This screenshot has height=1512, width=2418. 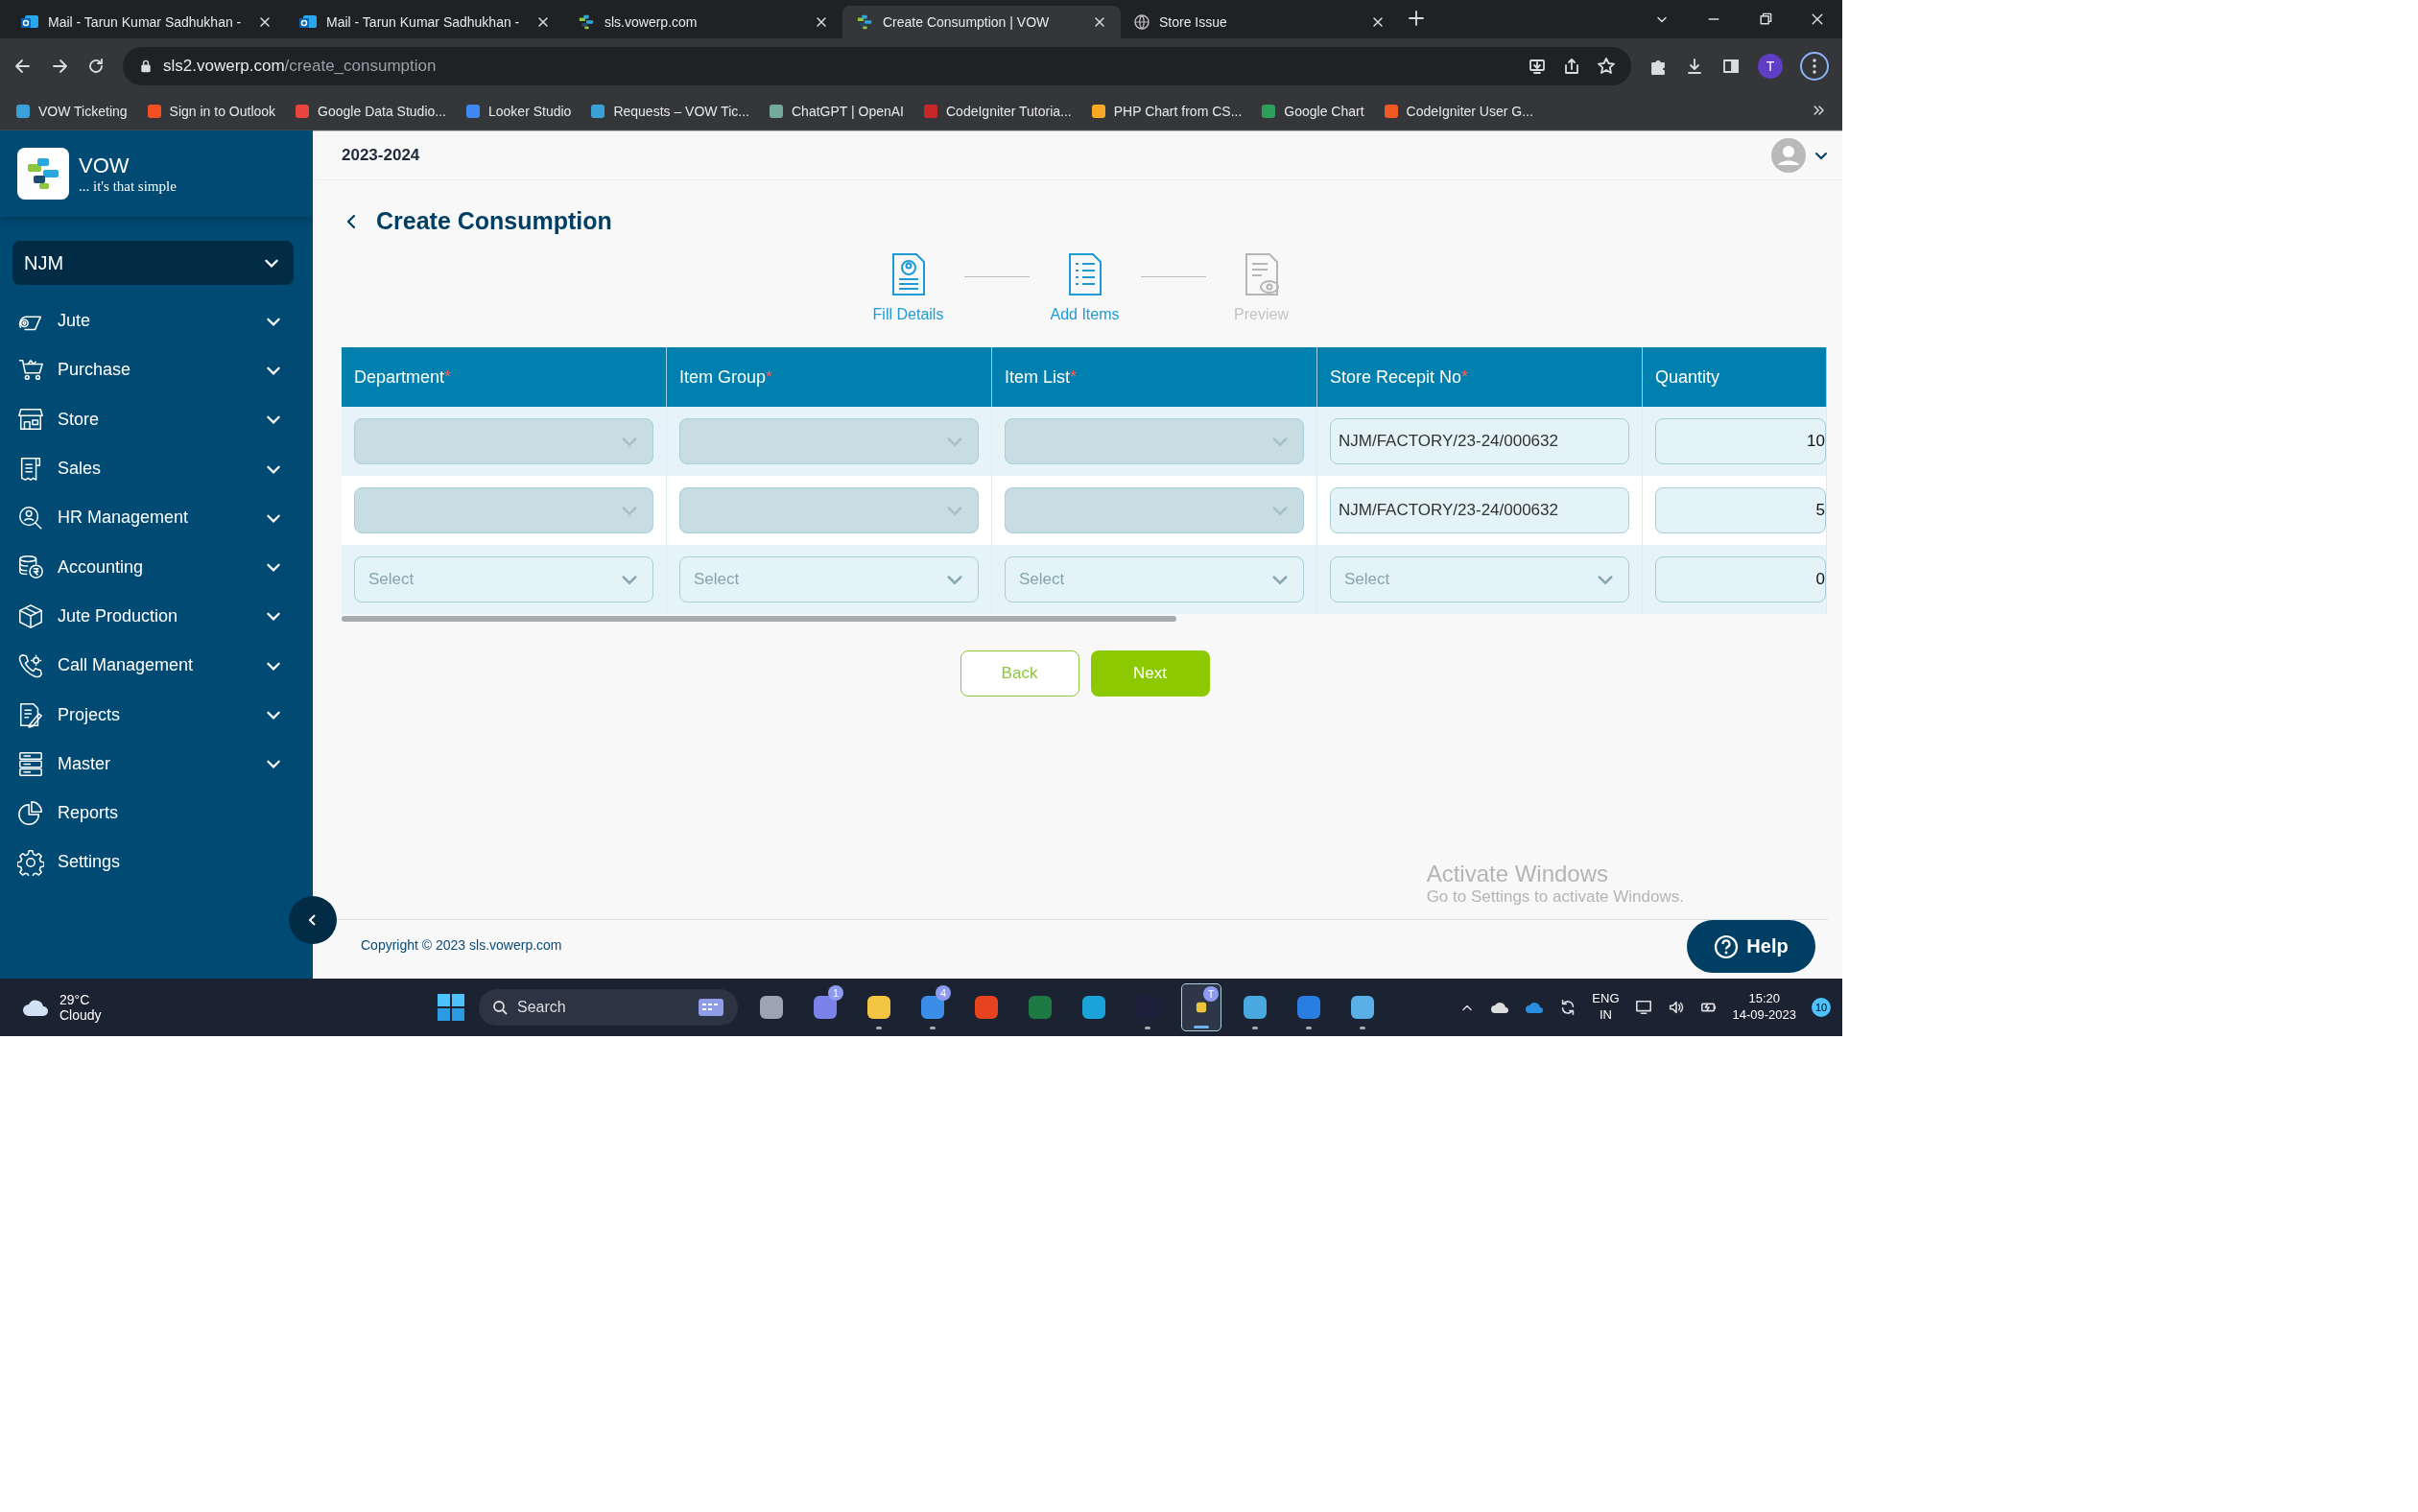 What do you see at coordinates (1676, 1007) in the screenshot?
I see `volume-icon` at bounding box center [1676, 1007].